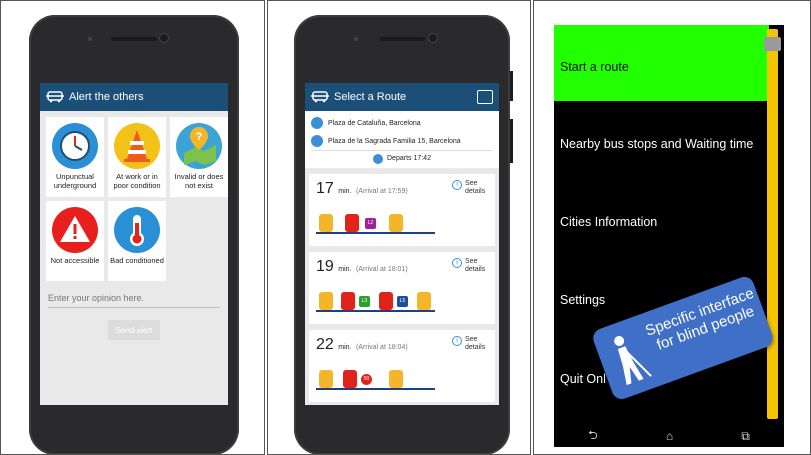 Image resolution: width=811 pixels, height=455 pixels. I want to click on volume-button, so click(511, 141).